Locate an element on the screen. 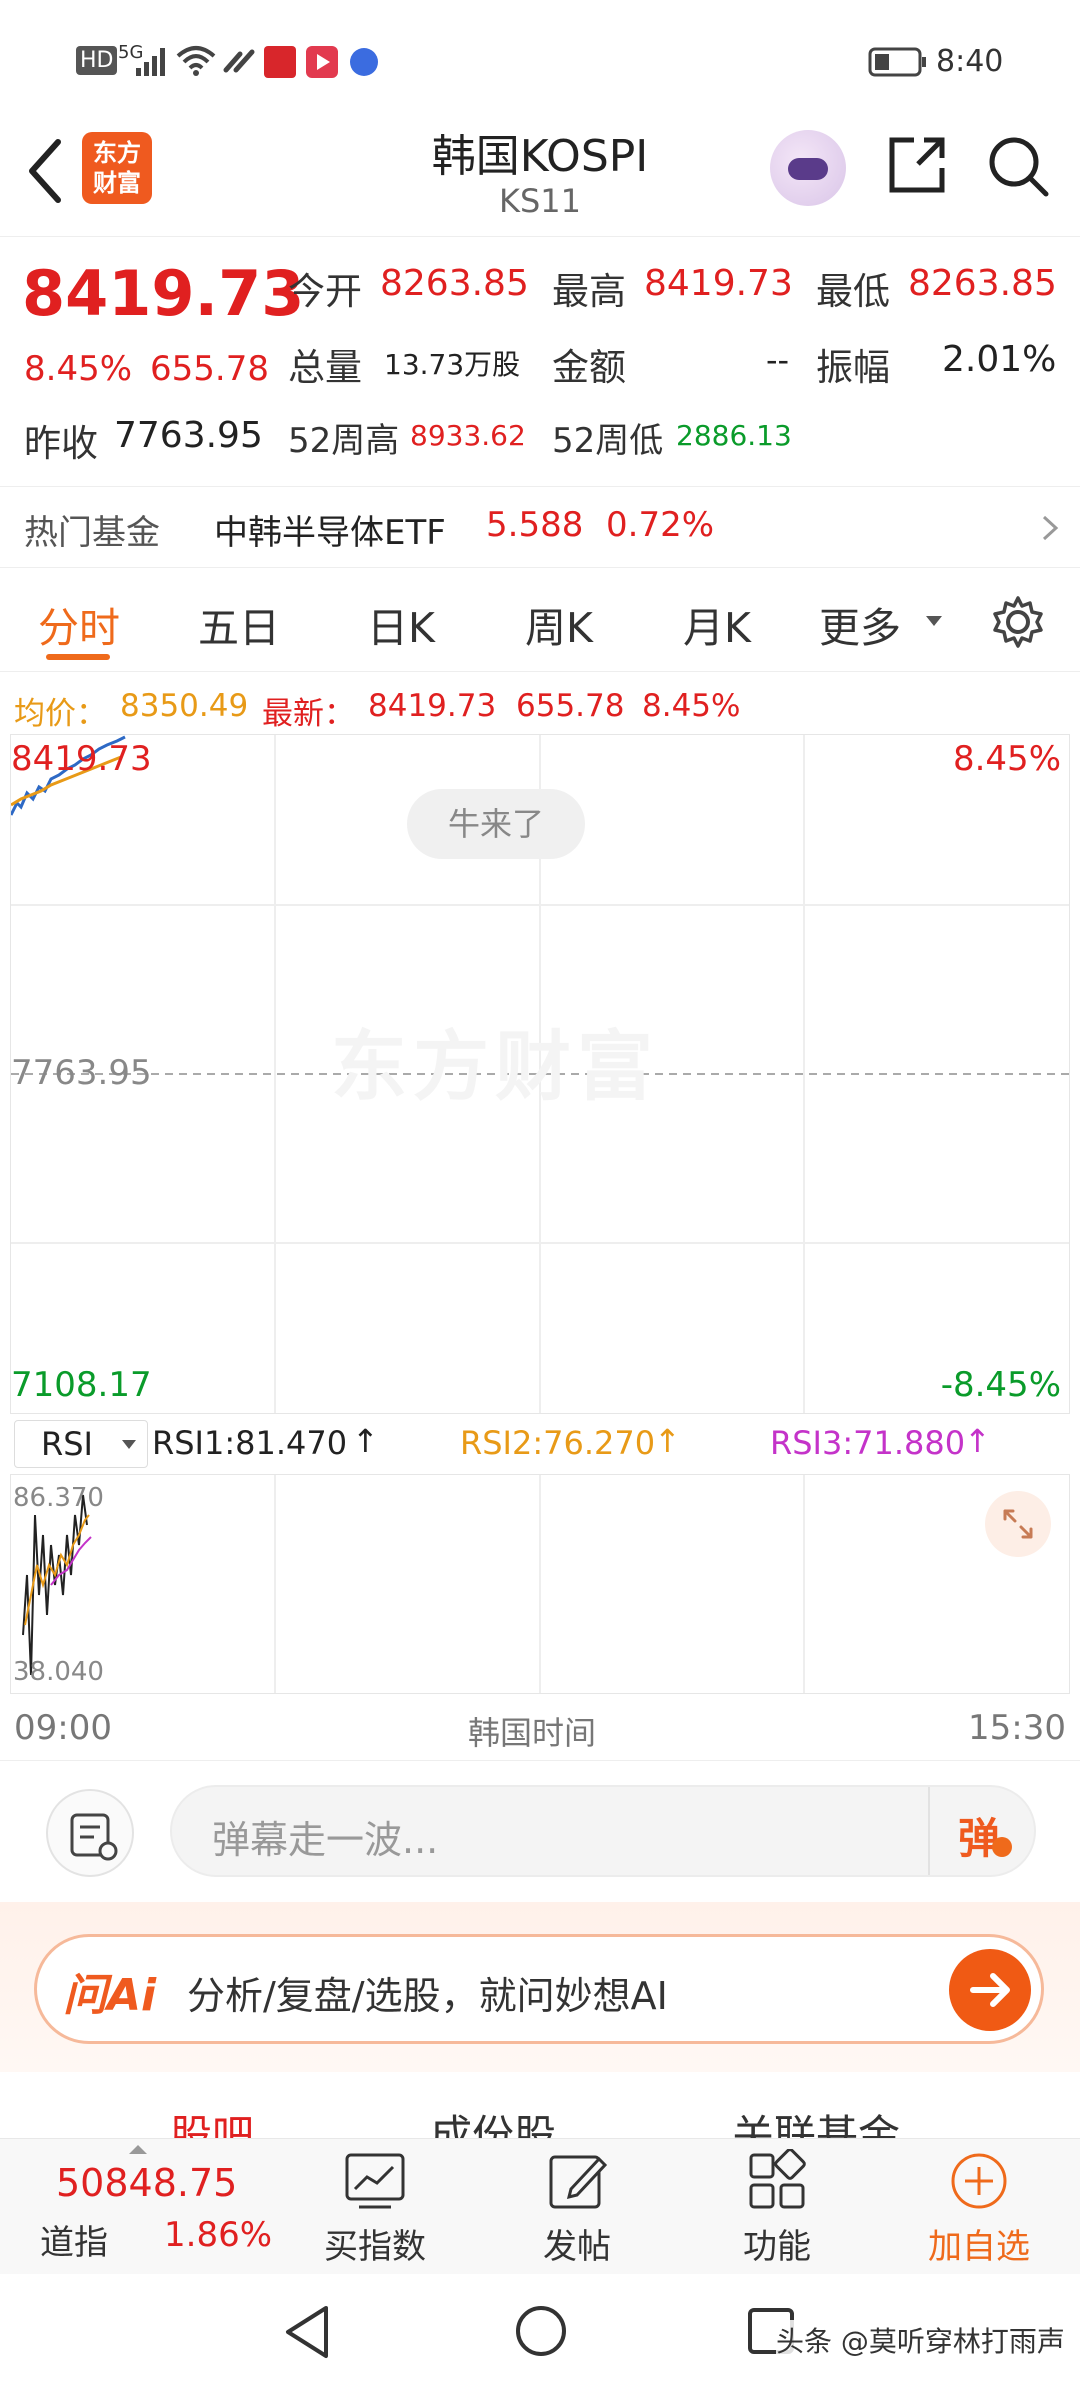  tab-related-funds: 关联基金 is located at coordinates (816, 2121).